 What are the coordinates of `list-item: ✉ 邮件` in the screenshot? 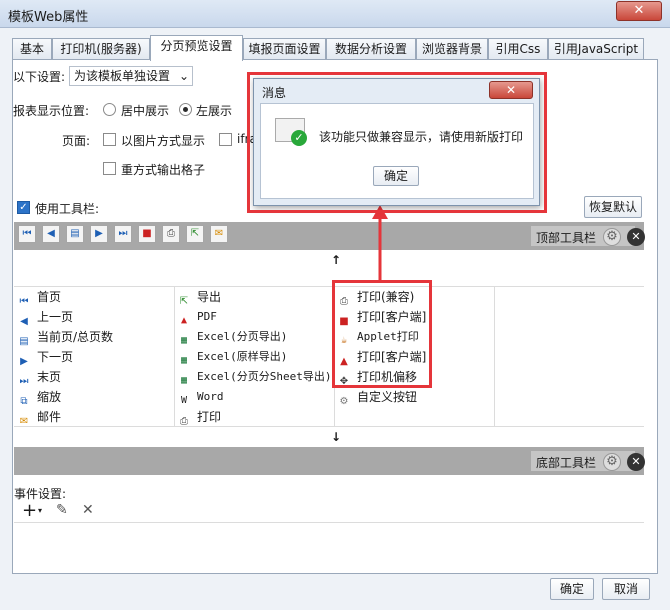 It's located at (39, 417).